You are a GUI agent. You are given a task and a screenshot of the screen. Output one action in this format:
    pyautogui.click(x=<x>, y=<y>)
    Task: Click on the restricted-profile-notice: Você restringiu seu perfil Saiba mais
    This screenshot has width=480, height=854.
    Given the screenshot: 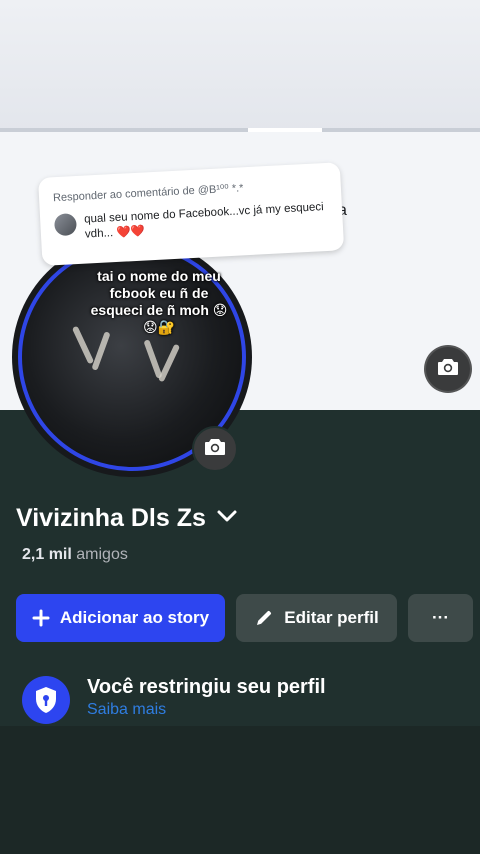 What is the action you would take?
    pyautogui.click(x=174, y=700)
    